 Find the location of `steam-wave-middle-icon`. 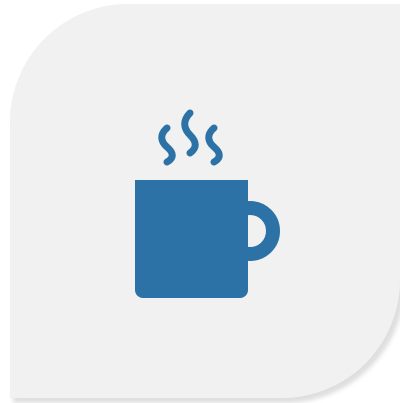

steam-wave-middle-icon is located at coordinates (190, 133).